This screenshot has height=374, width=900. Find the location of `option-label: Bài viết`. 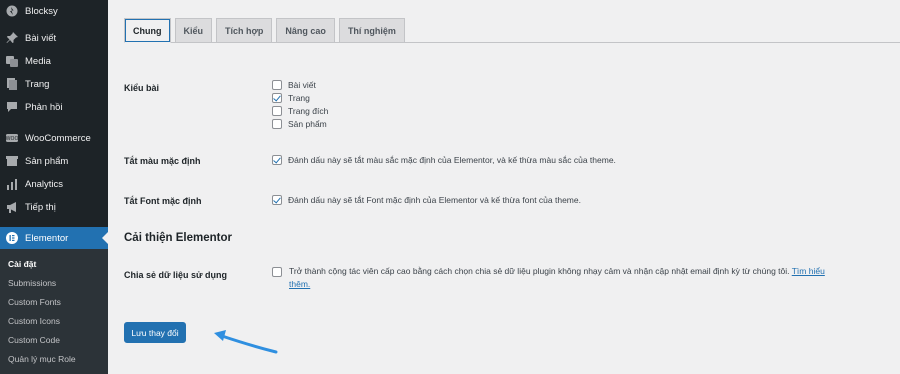

option-label: Bài viết is located at coordinates (302, 85).